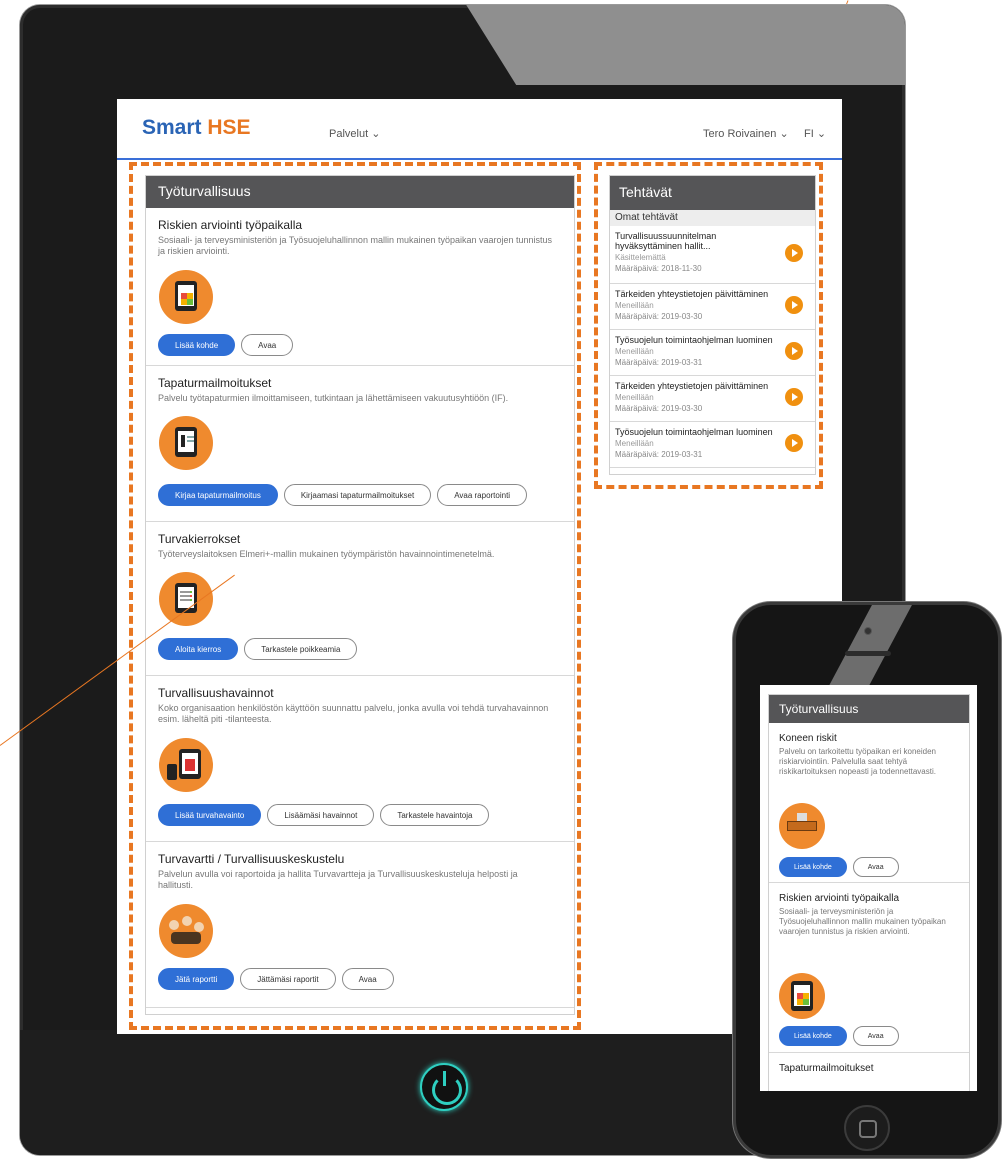  Describe the element at coordinates (876, 650) in the screenshot. I see `phone-glare` at that location.